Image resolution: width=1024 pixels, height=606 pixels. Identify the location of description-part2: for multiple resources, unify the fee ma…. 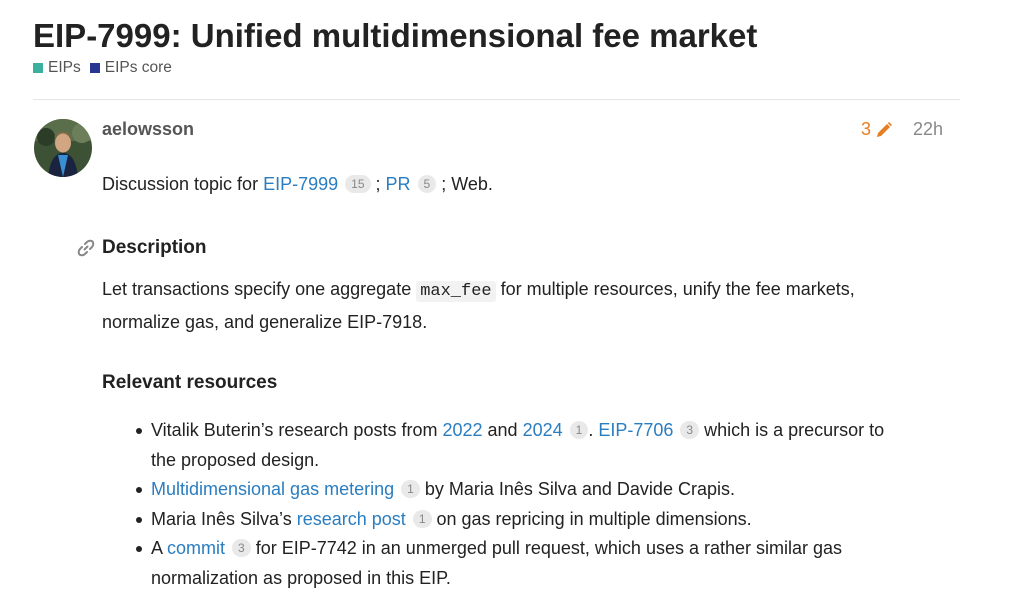
(675, 289).